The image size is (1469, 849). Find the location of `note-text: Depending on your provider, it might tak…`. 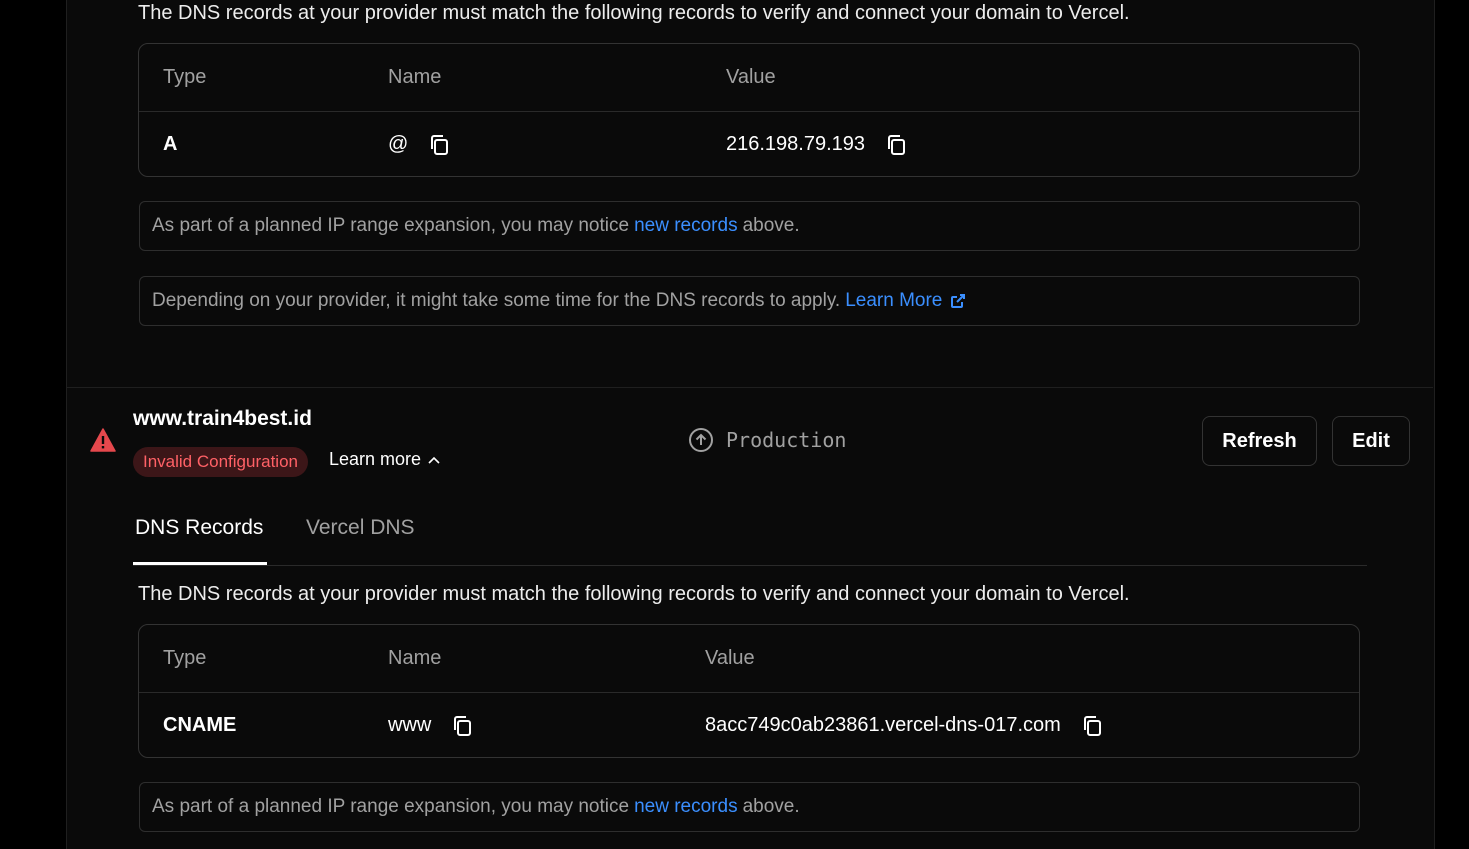

note-text: Depending on your provider, it might tak… is located at coordinates (496, 300).